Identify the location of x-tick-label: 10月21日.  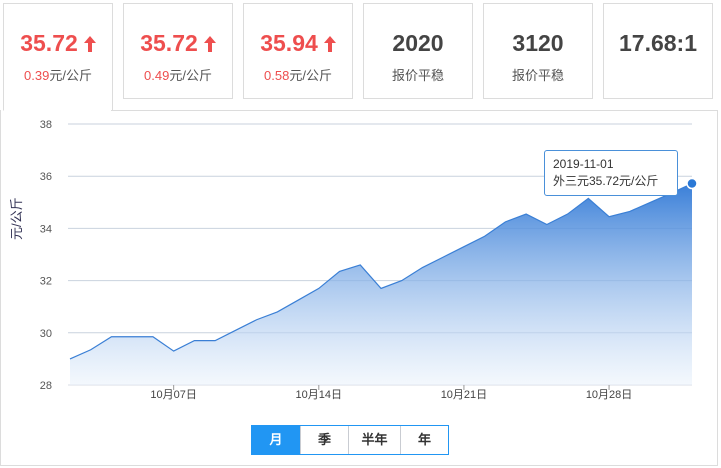
(464, 395).